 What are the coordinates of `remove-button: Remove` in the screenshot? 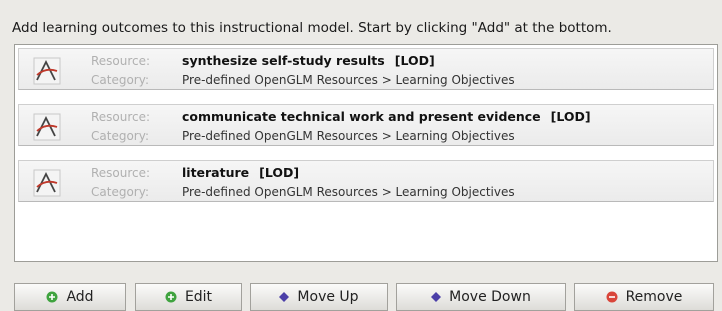 It's located at (644, 297).